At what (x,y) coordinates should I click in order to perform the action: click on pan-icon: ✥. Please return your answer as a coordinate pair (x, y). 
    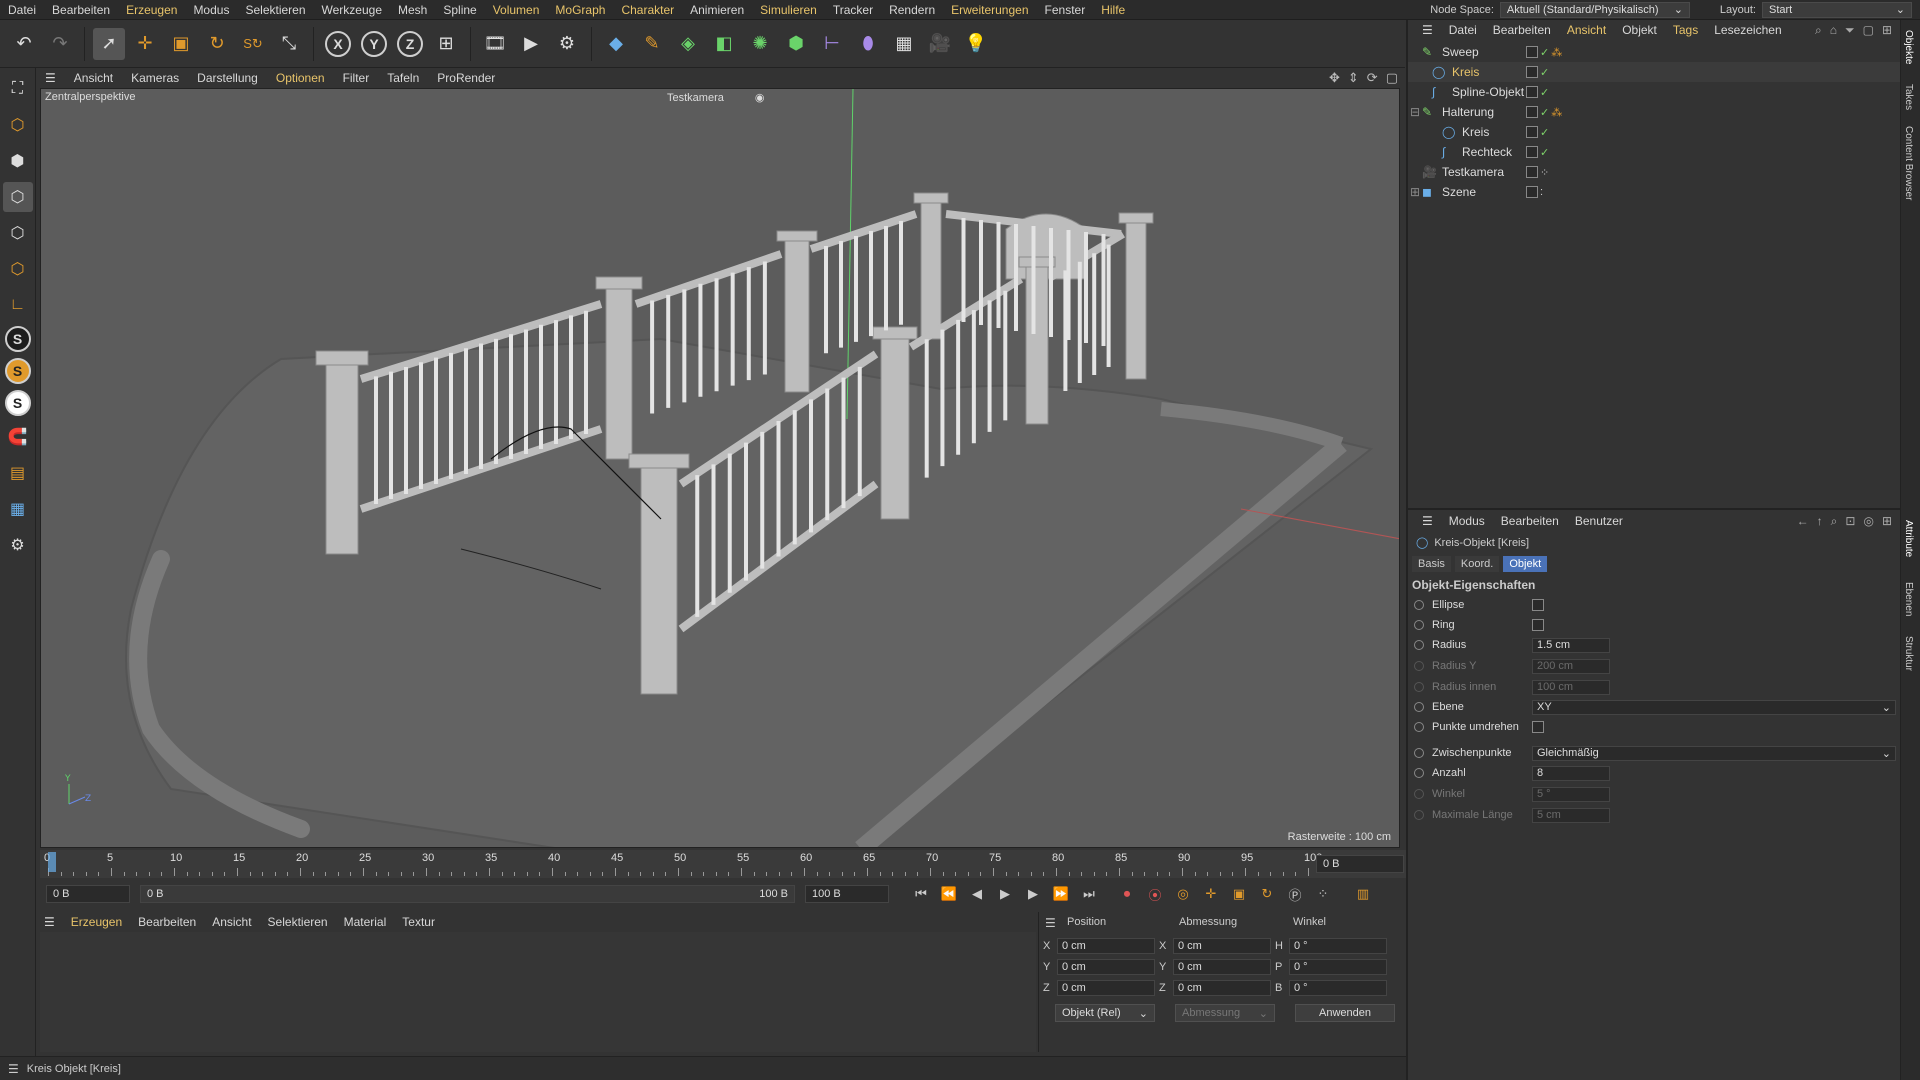
    Looking at the image, I should click on (1334, 78).